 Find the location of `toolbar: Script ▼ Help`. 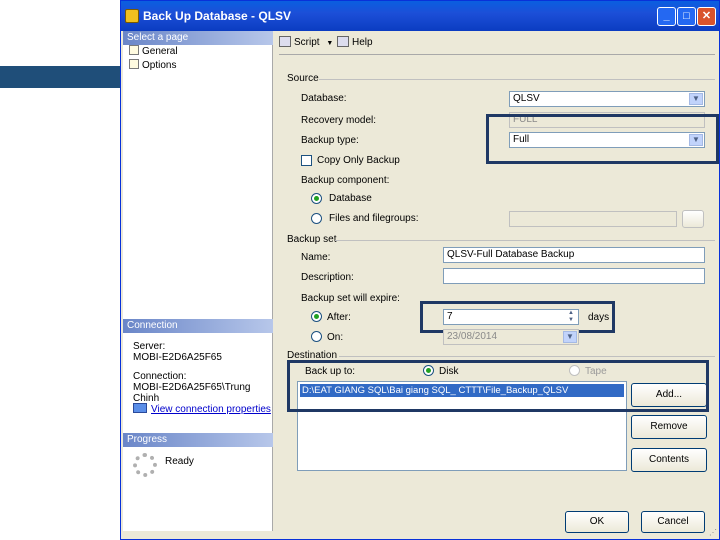

toolbar: Script ▼ Help is located at coordinates (497, 42).